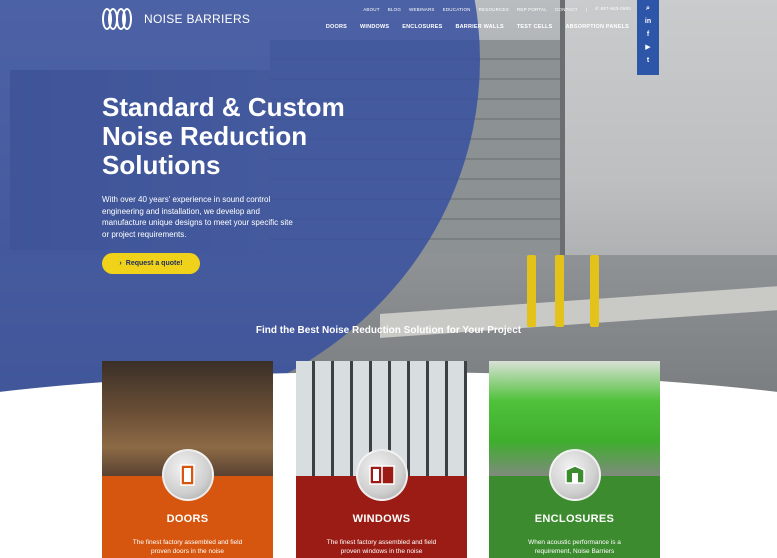 This screenshot has height=558, width=777. I want to click on enclosure-icon, so click(575, 475).